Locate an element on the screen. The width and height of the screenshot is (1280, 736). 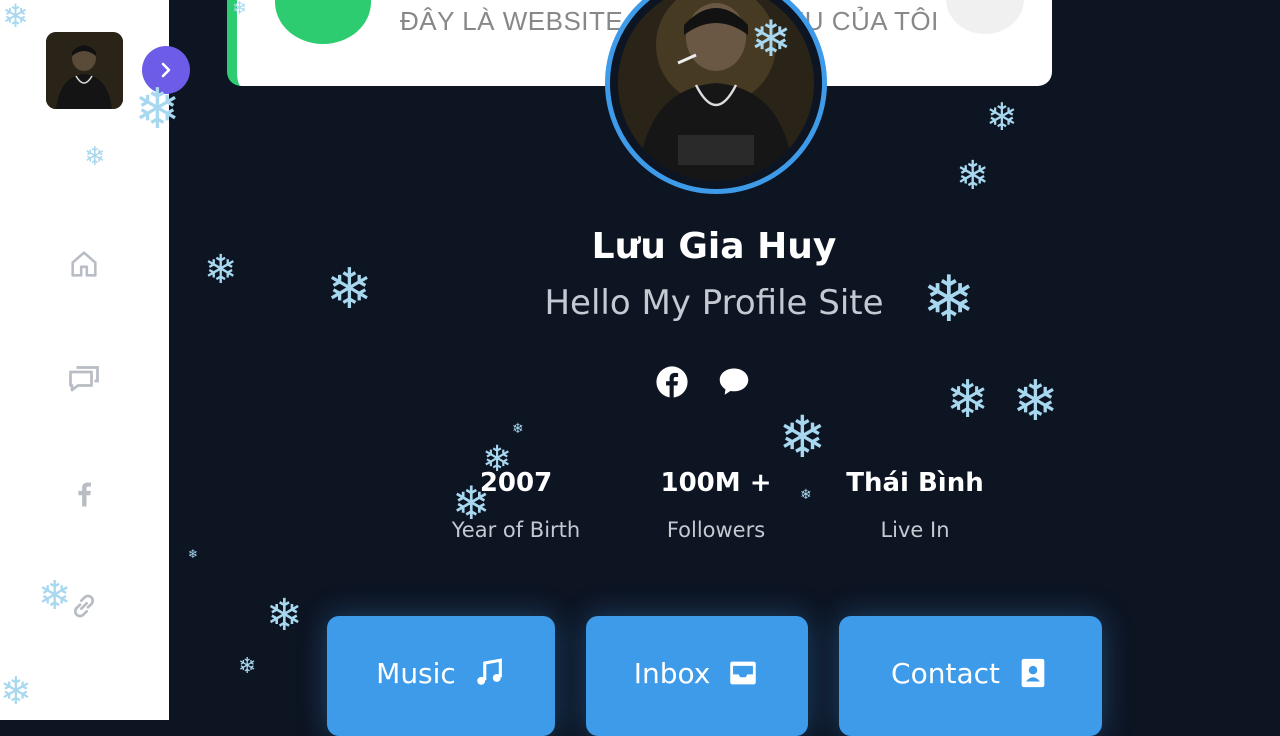
profile-name: Lưu Gia Huy is located at coordinates (714, 246).